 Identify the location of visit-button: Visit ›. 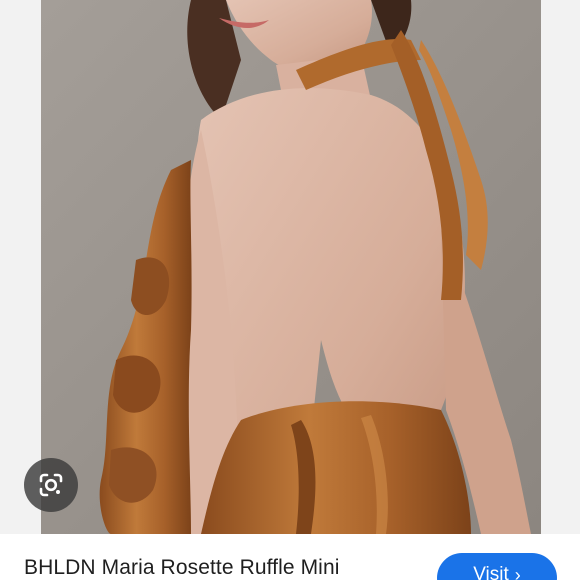
(497, 566).